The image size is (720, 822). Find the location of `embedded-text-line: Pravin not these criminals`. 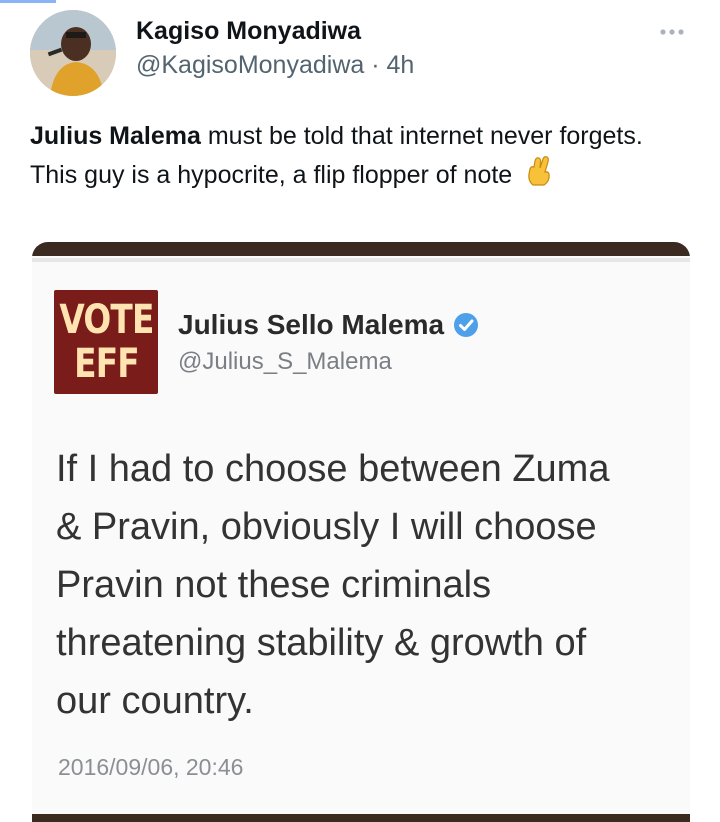

embedded-text-line: Pravin not these criminals is located at coordinates (274, 585).